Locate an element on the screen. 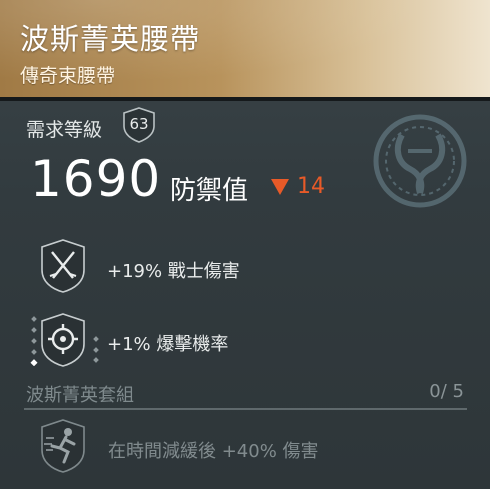  required-level-value: 63 is located at coordinates (139, 124).